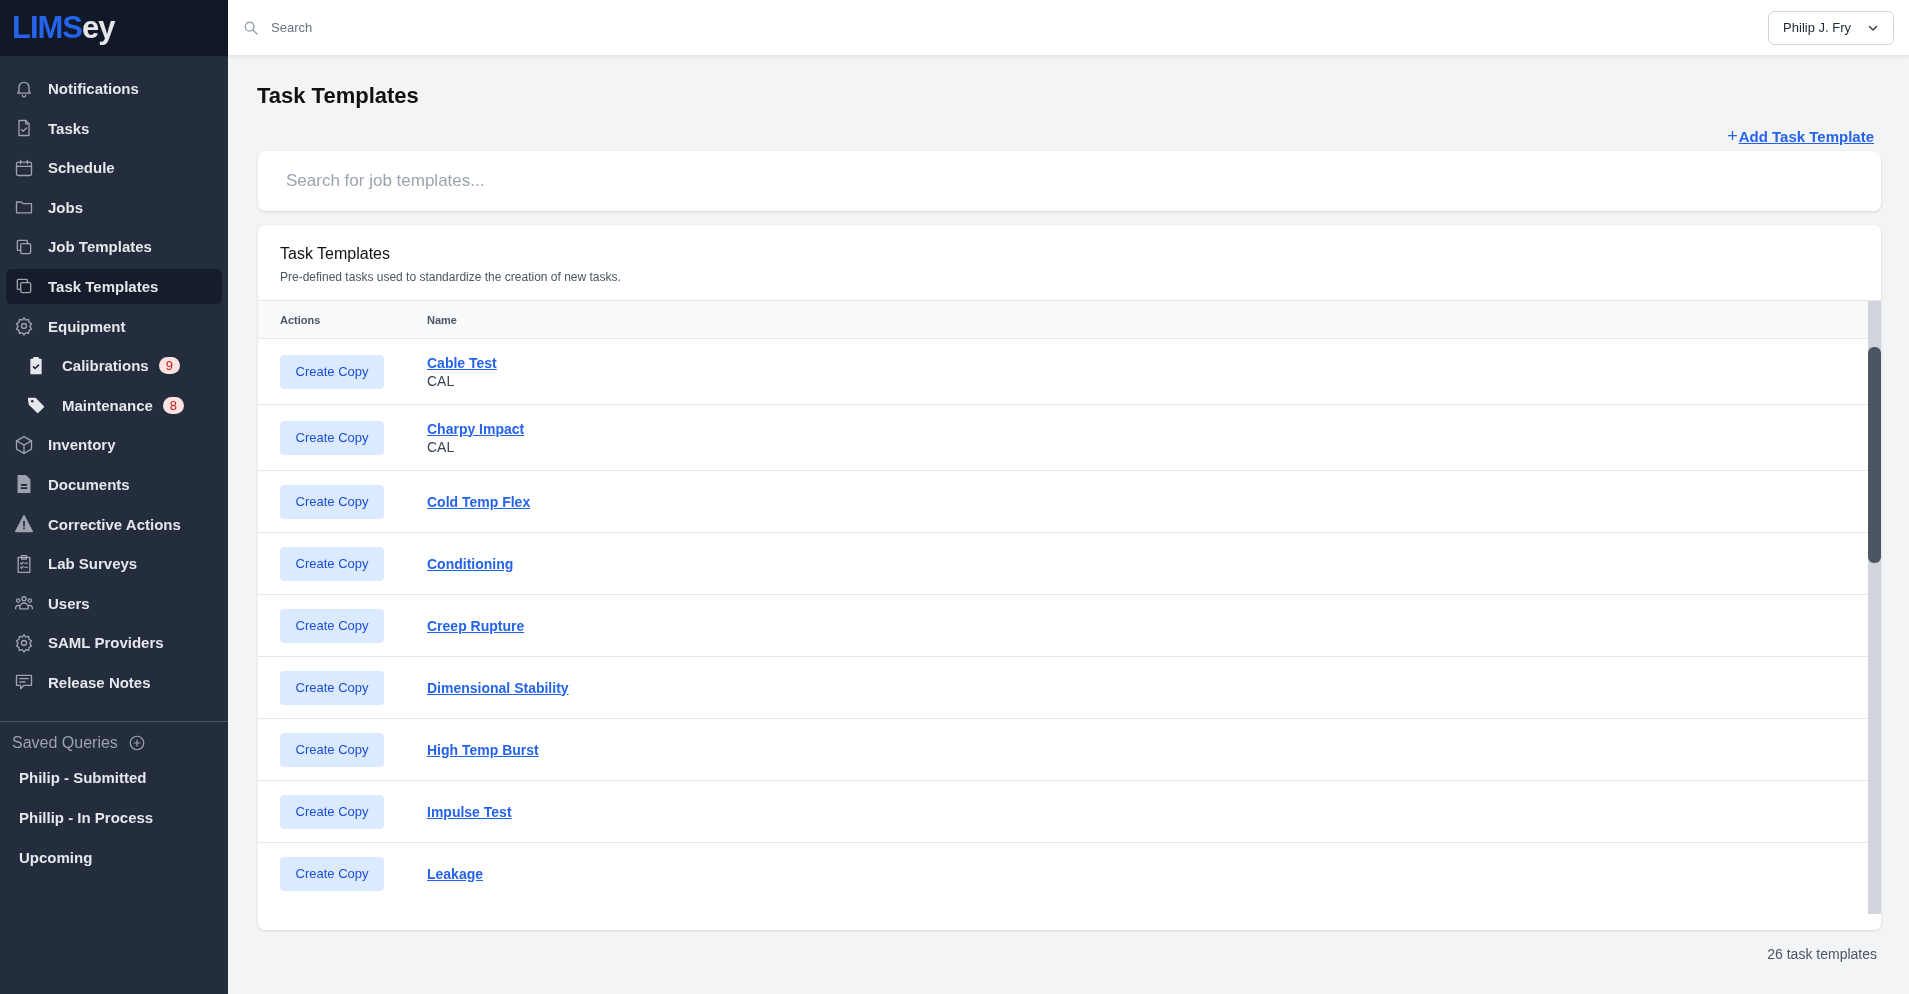  What do you see at coordinates (24, 444) in the screenshot?
I see `cube-icon` at bounding box center [24, 444].